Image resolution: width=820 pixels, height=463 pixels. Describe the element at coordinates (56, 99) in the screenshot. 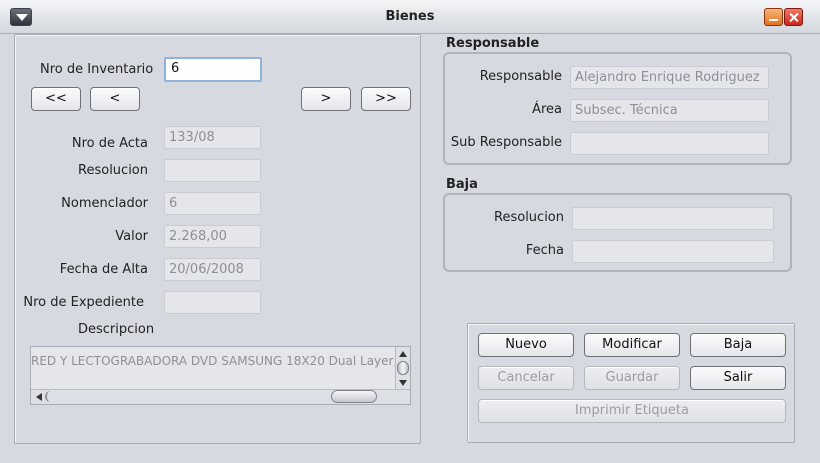

I see `first-record-button: <<` at that location.